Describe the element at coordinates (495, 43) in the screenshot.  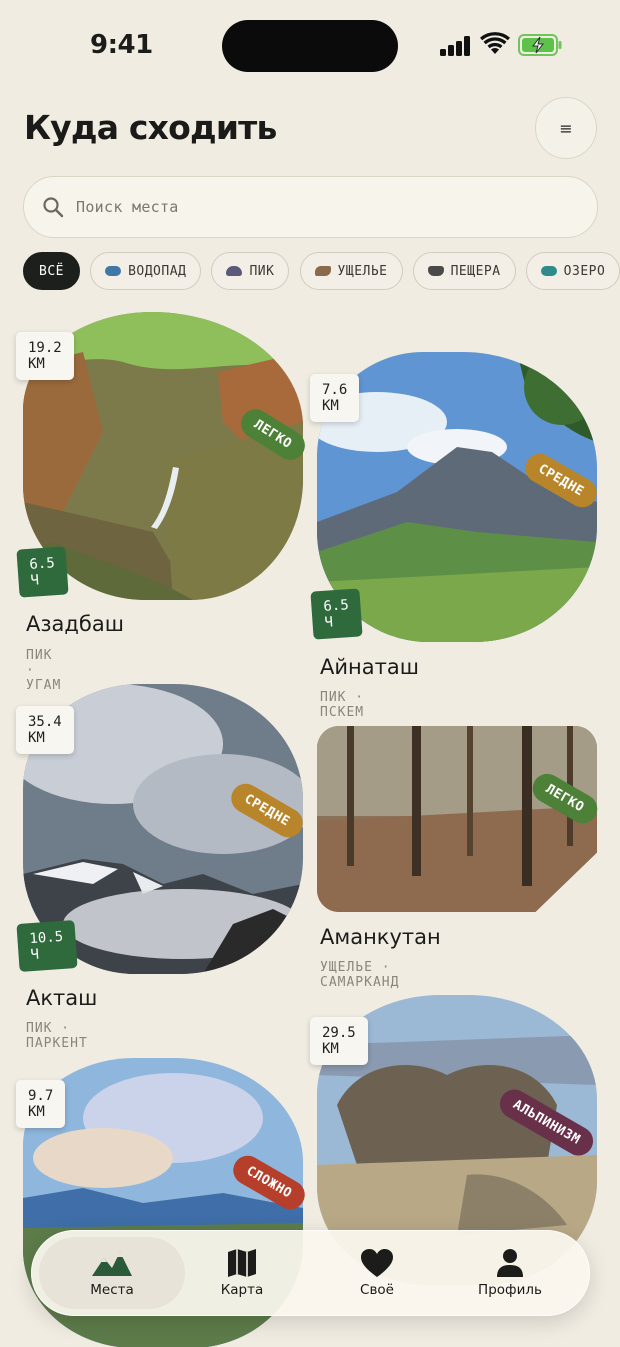
I see `wifi-icon` at that location.